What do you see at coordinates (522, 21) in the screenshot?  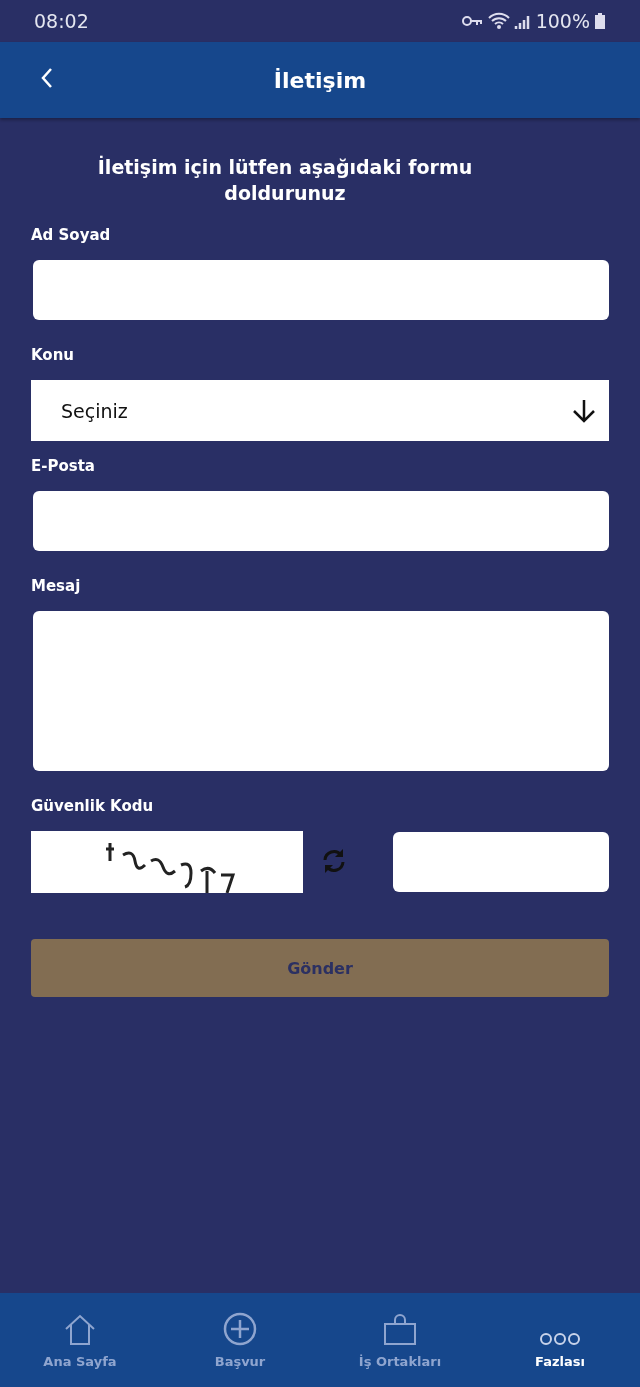 I see `signal-icon` at bounding box center [522, 21].